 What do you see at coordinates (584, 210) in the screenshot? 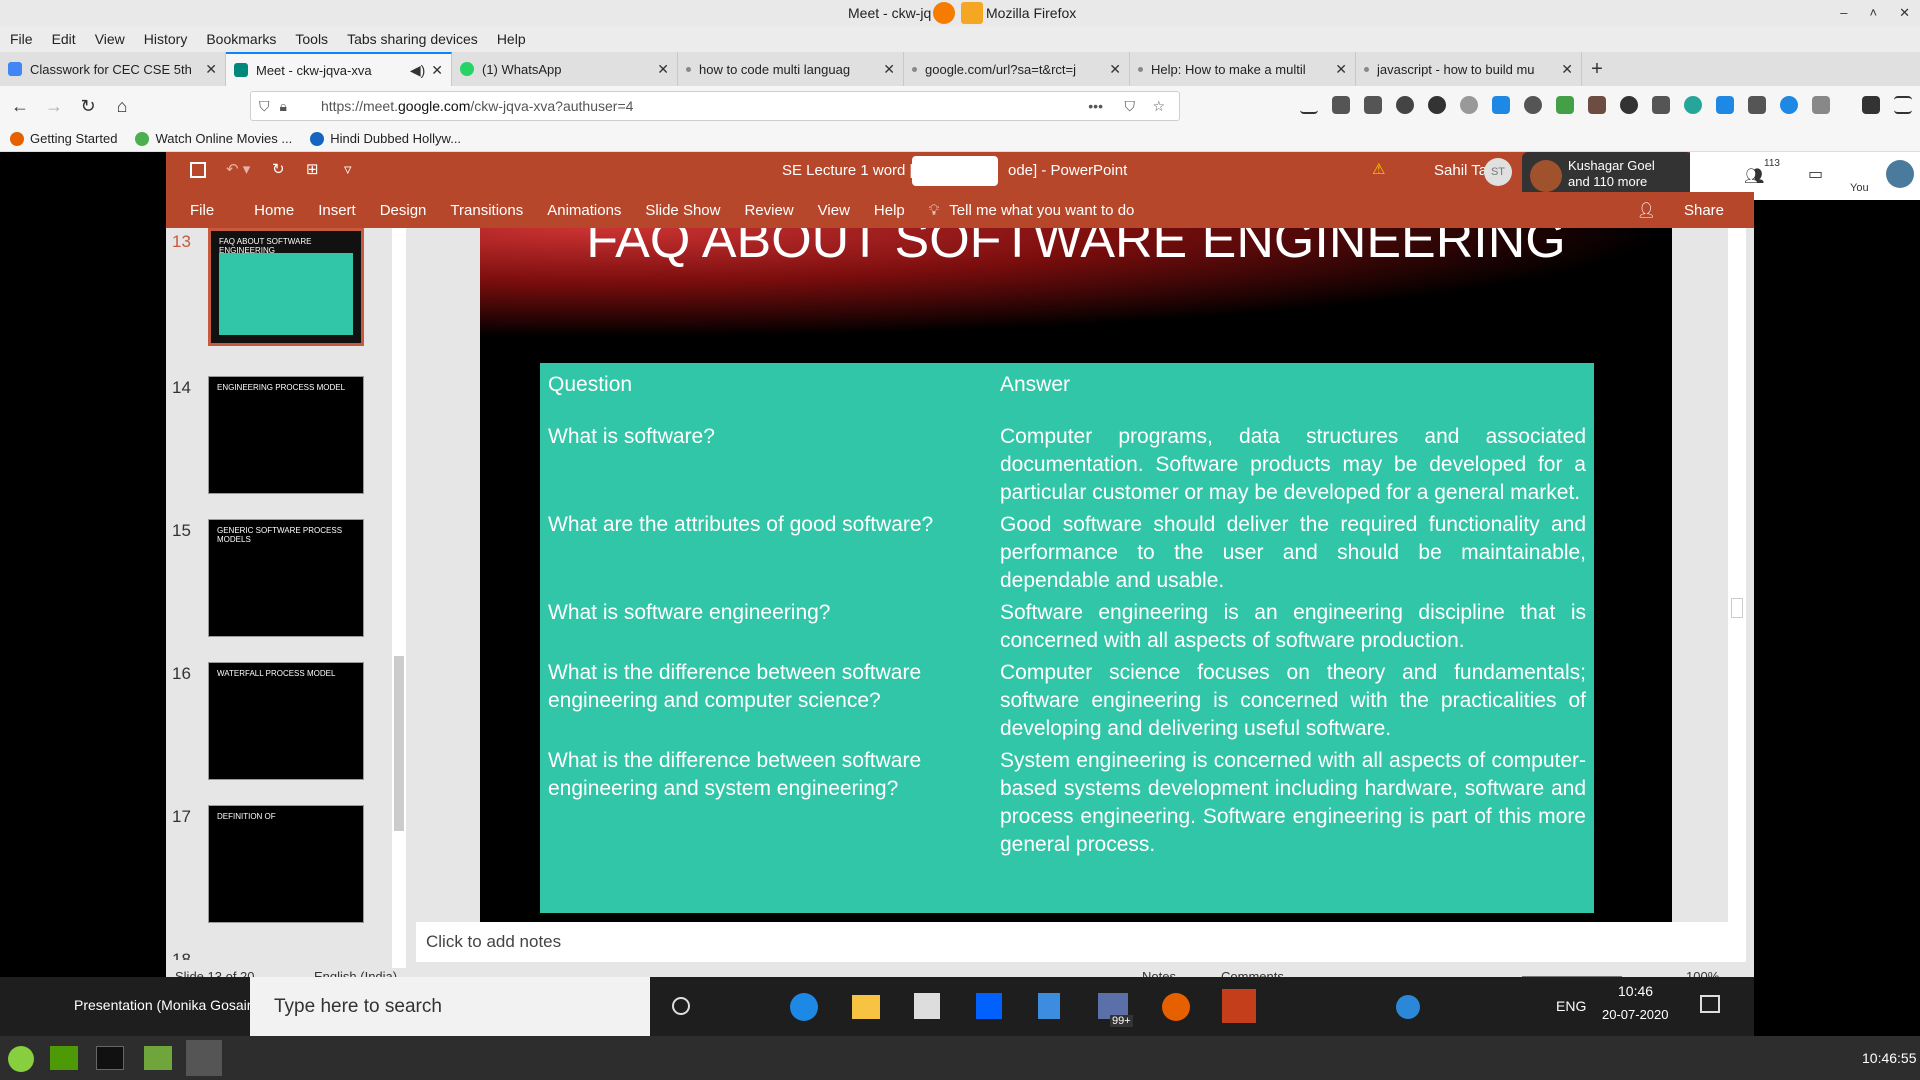
I see `ribbon-animations: Animations` at bounding box center [584, 210].